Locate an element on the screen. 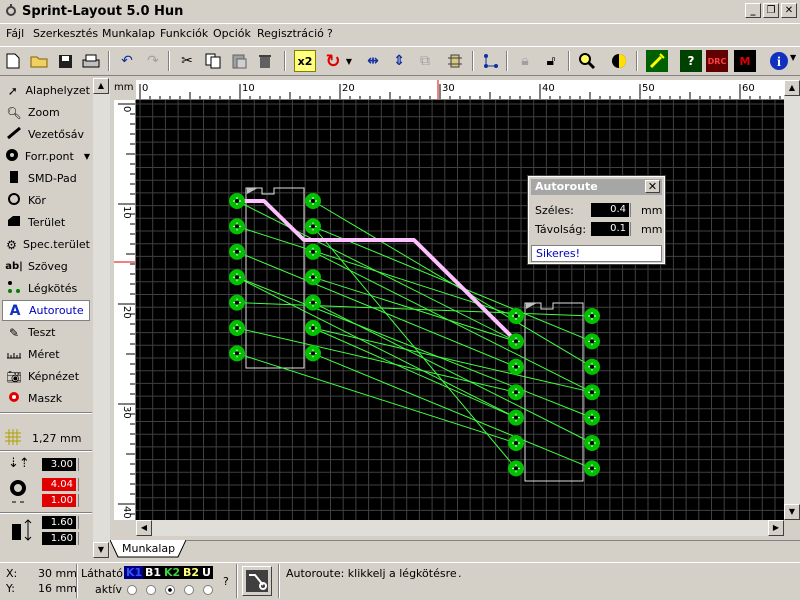 This screenshot has height=600, width=800. width-value-field: 0.4 is located at coordinates (610, 210).